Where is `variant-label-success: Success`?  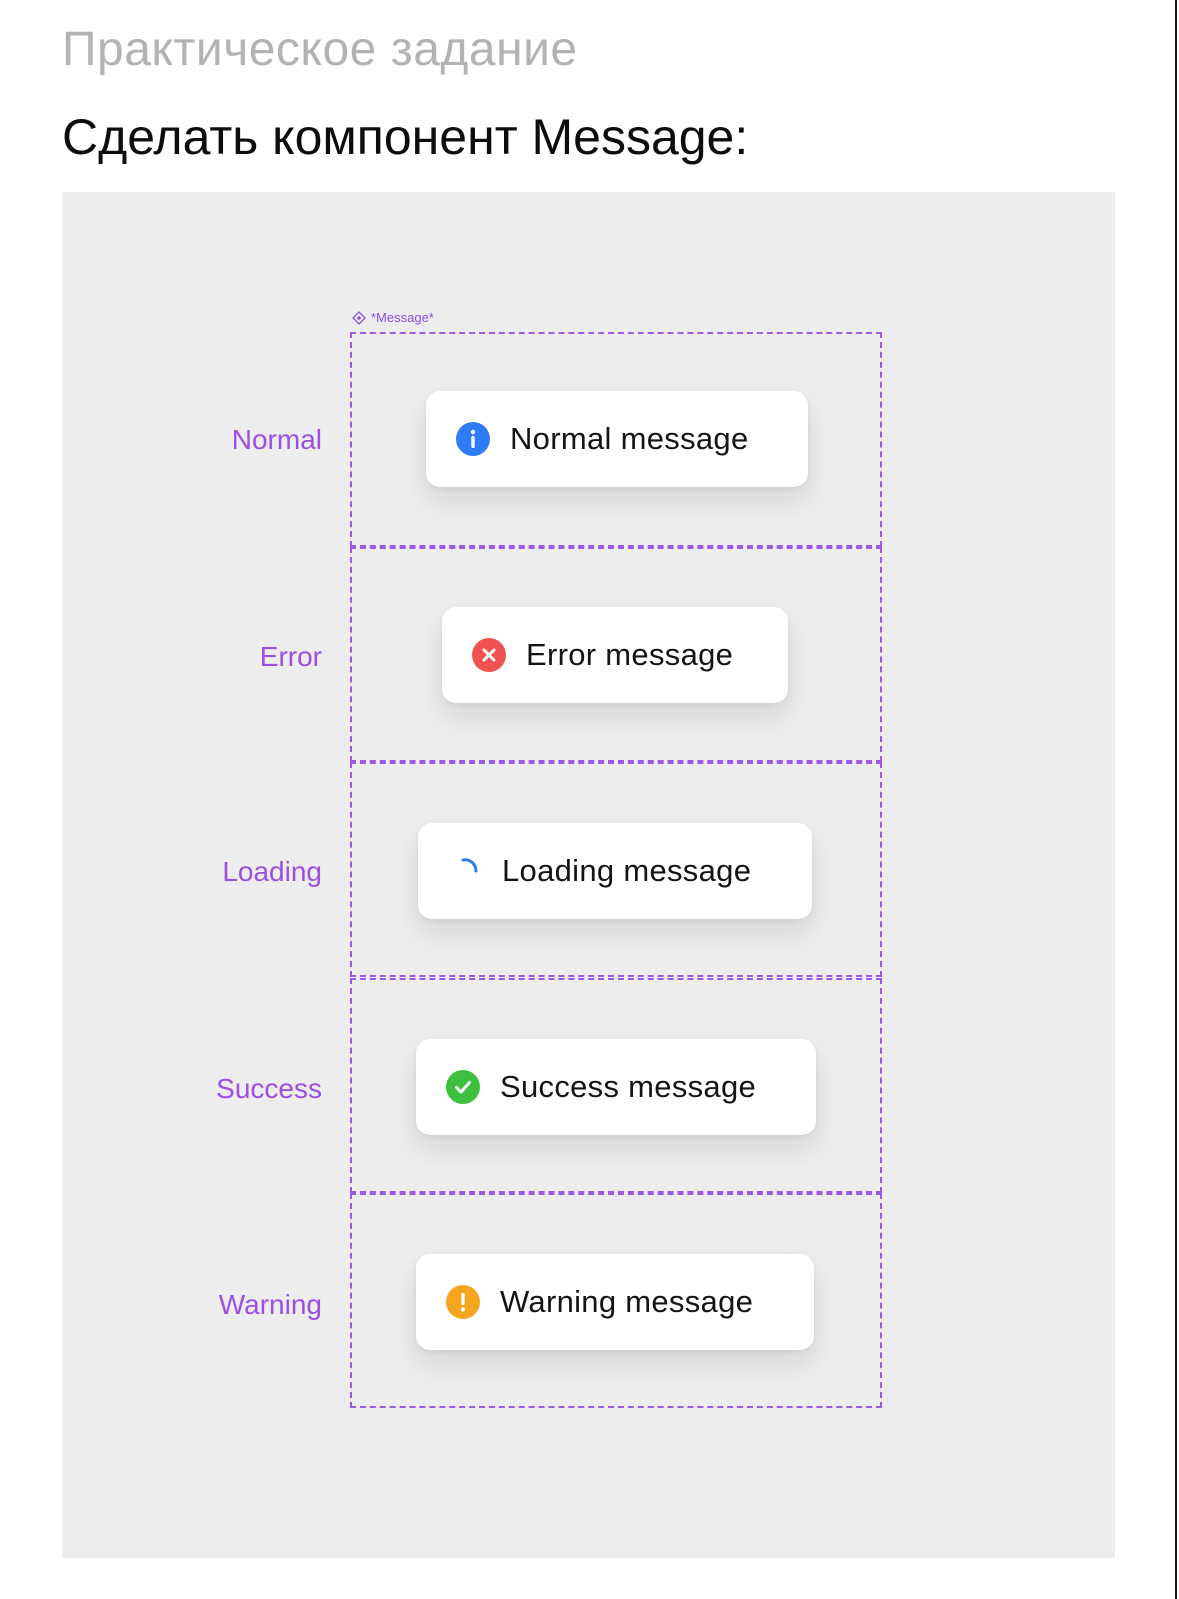 variant-label-success: Success is located at coordinates (269, 1088).